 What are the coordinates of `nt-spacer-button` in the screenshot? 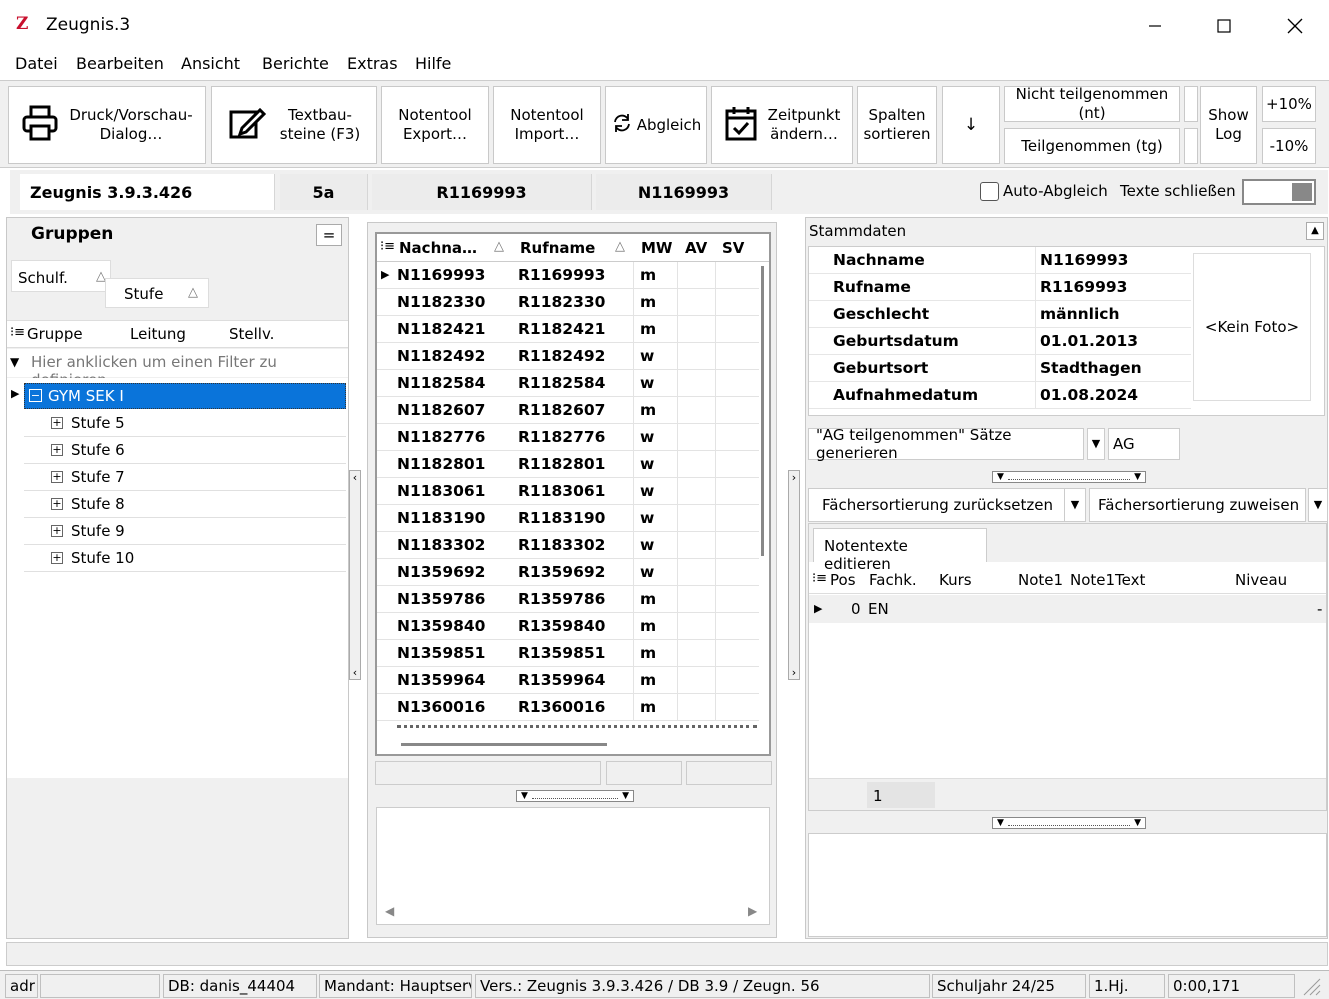 It's located at (1191, 104).